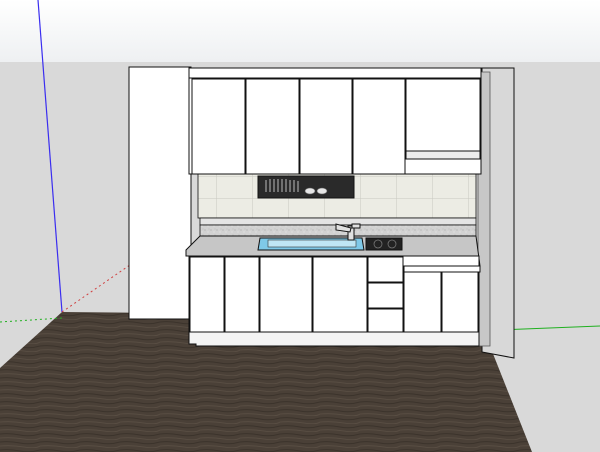 The width and height of the screenshot is (600, 452). Describe the element at coordinates (160, 193) in the screenshot. I see `tall-side-panel` at that location.